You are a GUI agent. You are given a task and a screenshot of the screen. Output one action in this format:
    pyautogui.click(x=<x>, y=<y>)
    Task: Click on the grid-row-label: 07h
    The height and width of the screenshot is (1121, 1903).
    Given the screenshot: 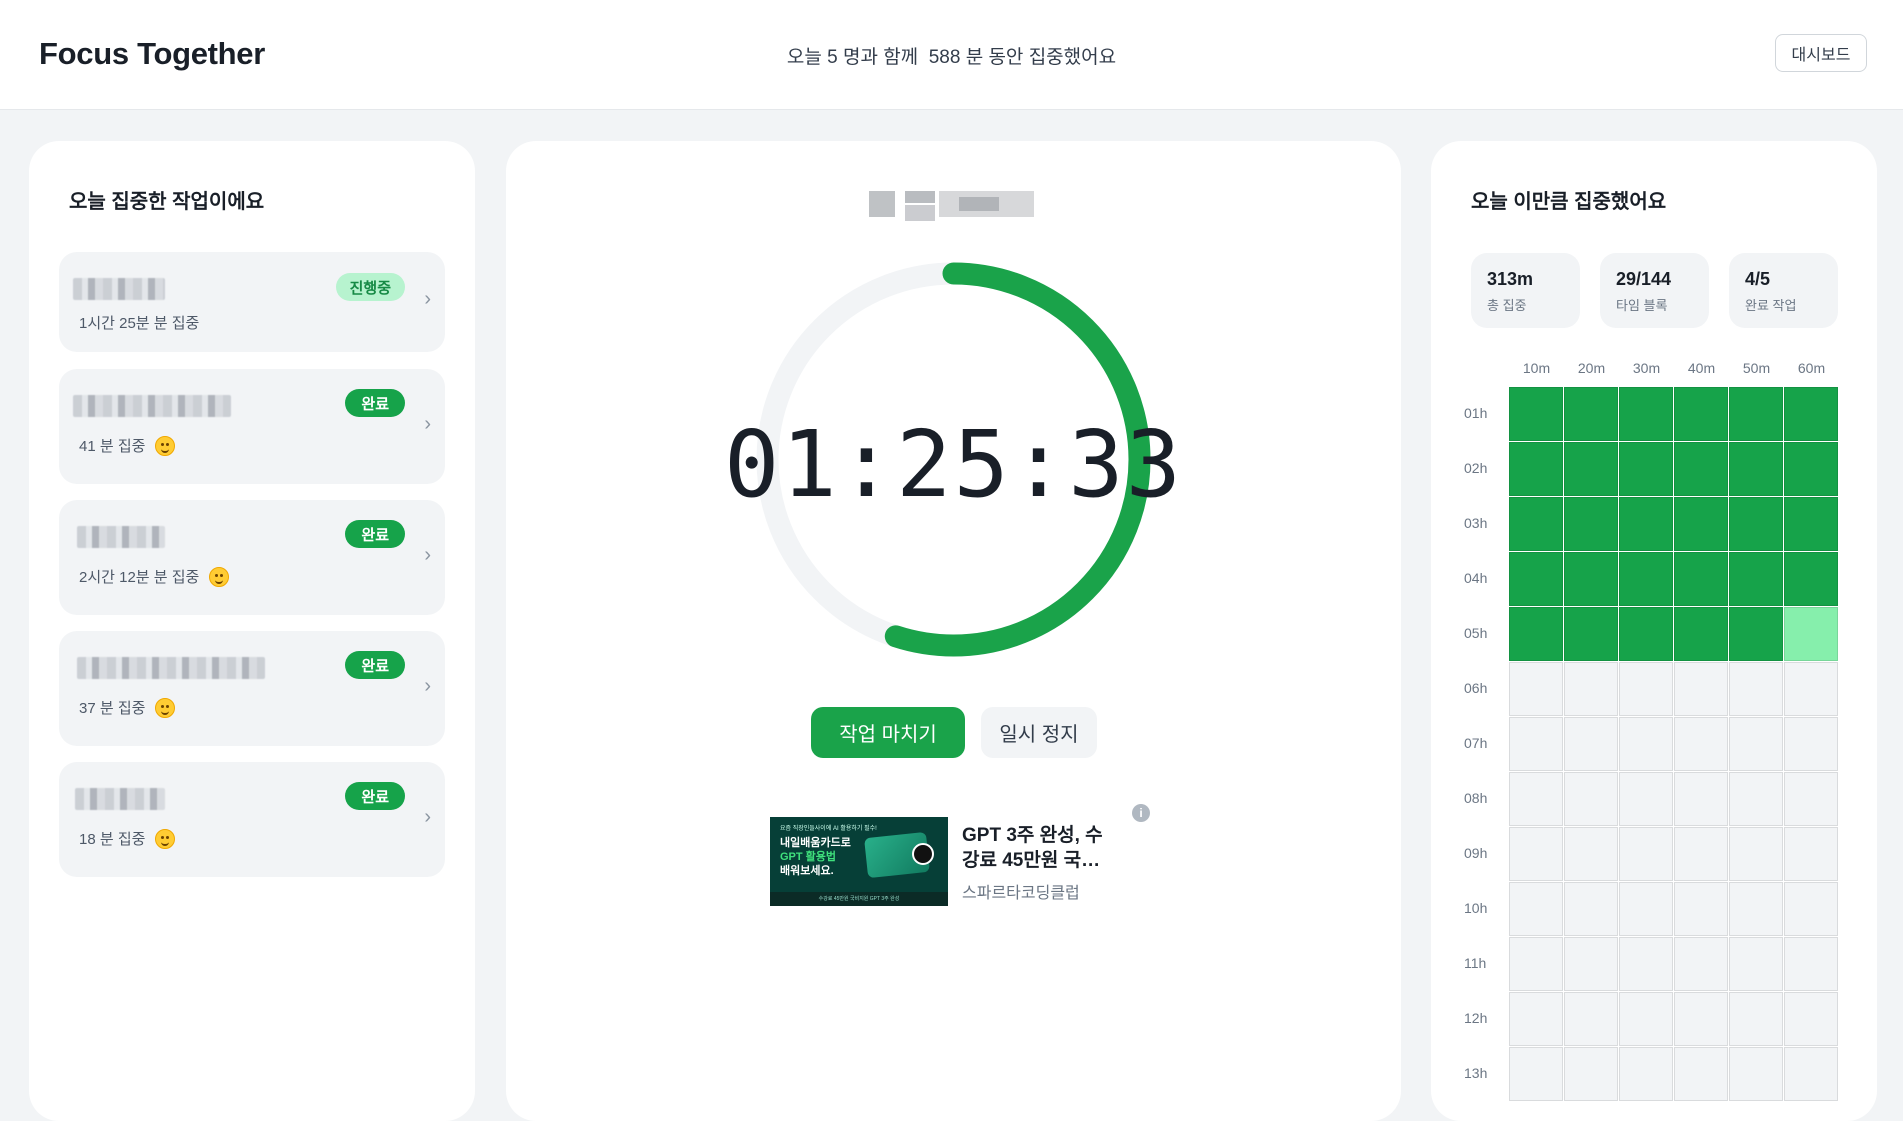 What is the action you would take?
    pyautogui.click(x=1476, y=743)
    